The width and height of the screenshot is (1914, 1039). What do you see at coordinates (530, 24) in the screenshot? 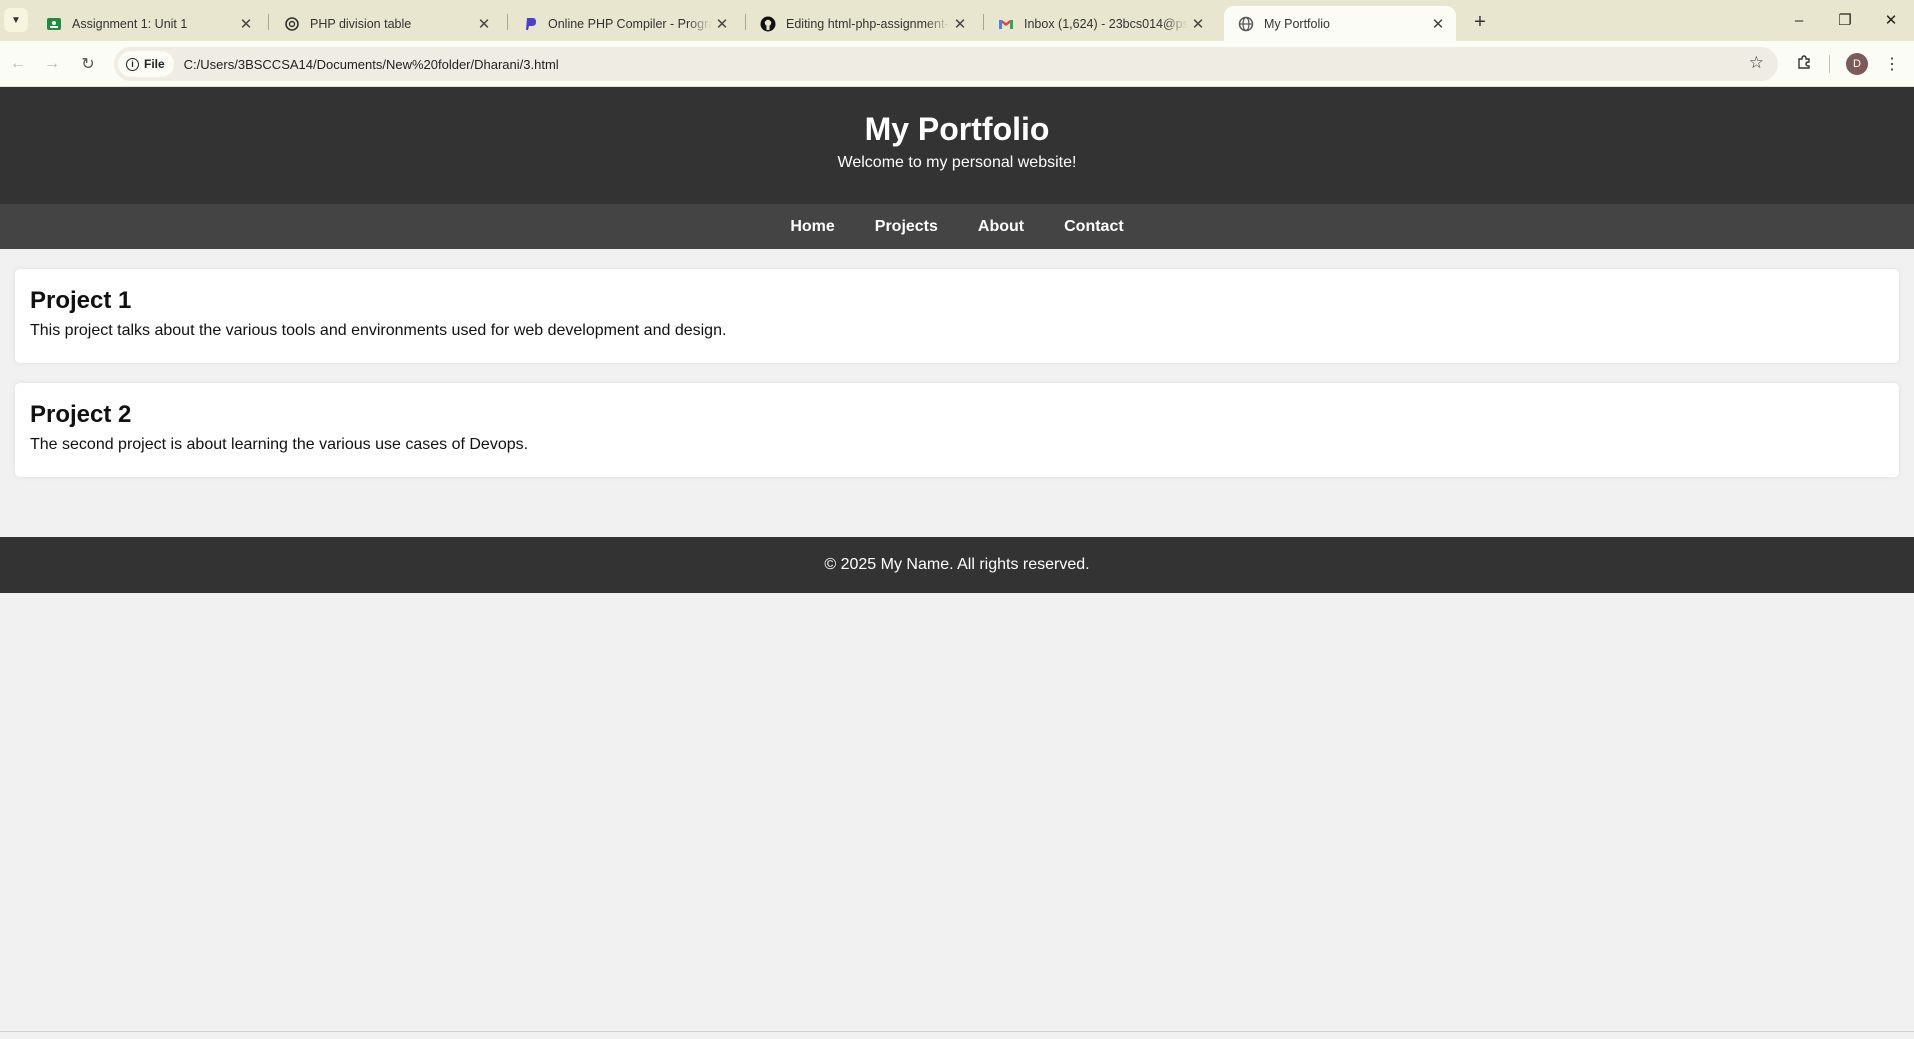
I see `programiz-icon` at bounding box center [530, 24].